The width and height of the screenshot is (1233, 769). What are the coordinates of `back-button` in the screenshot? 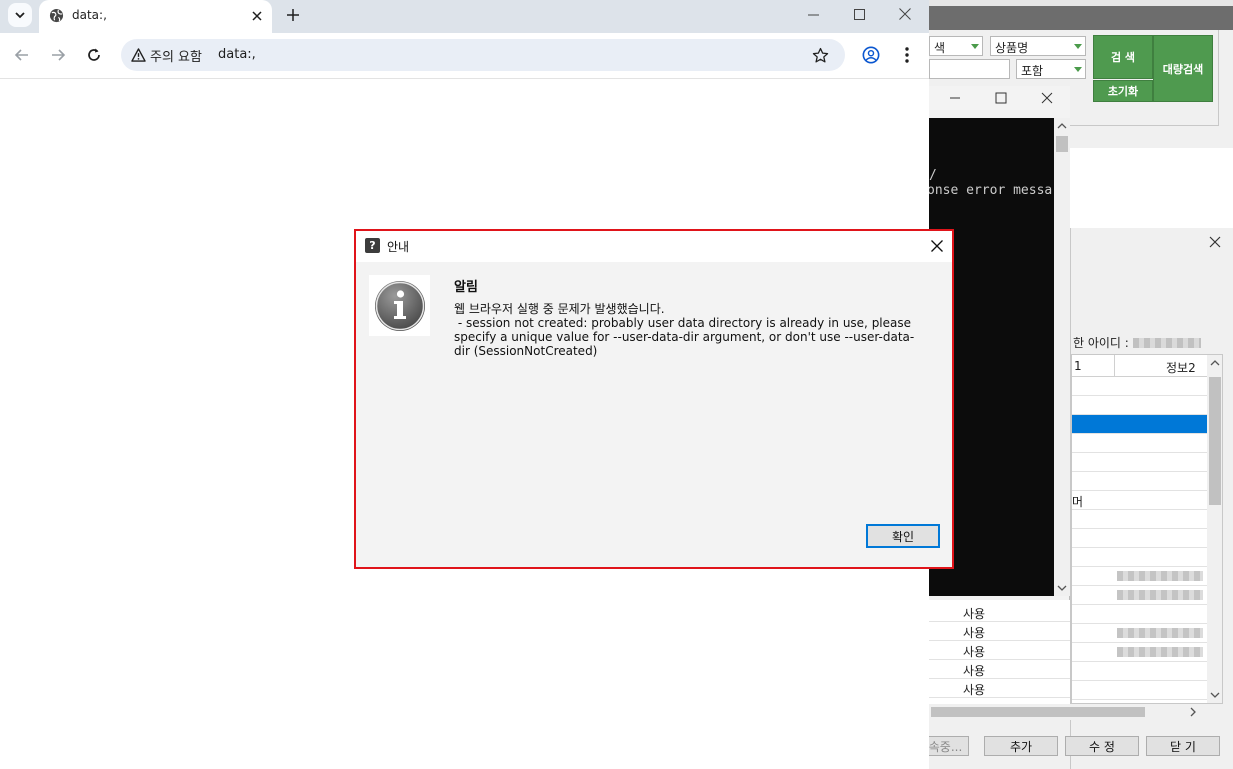 It's located at (22, 55).